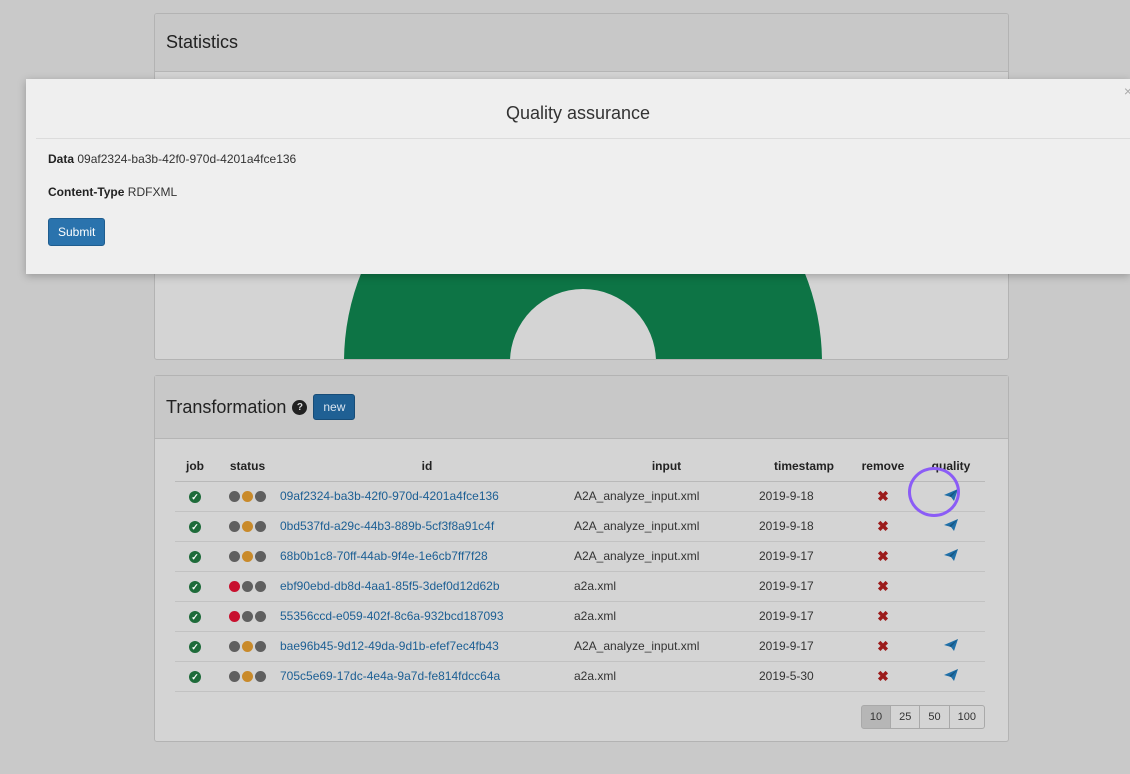 The width and height of the screenshot is (1130, 774). Describe the element at coordinates (77, 232) in the screenshot. I see `submit-button: Submit` at that location.